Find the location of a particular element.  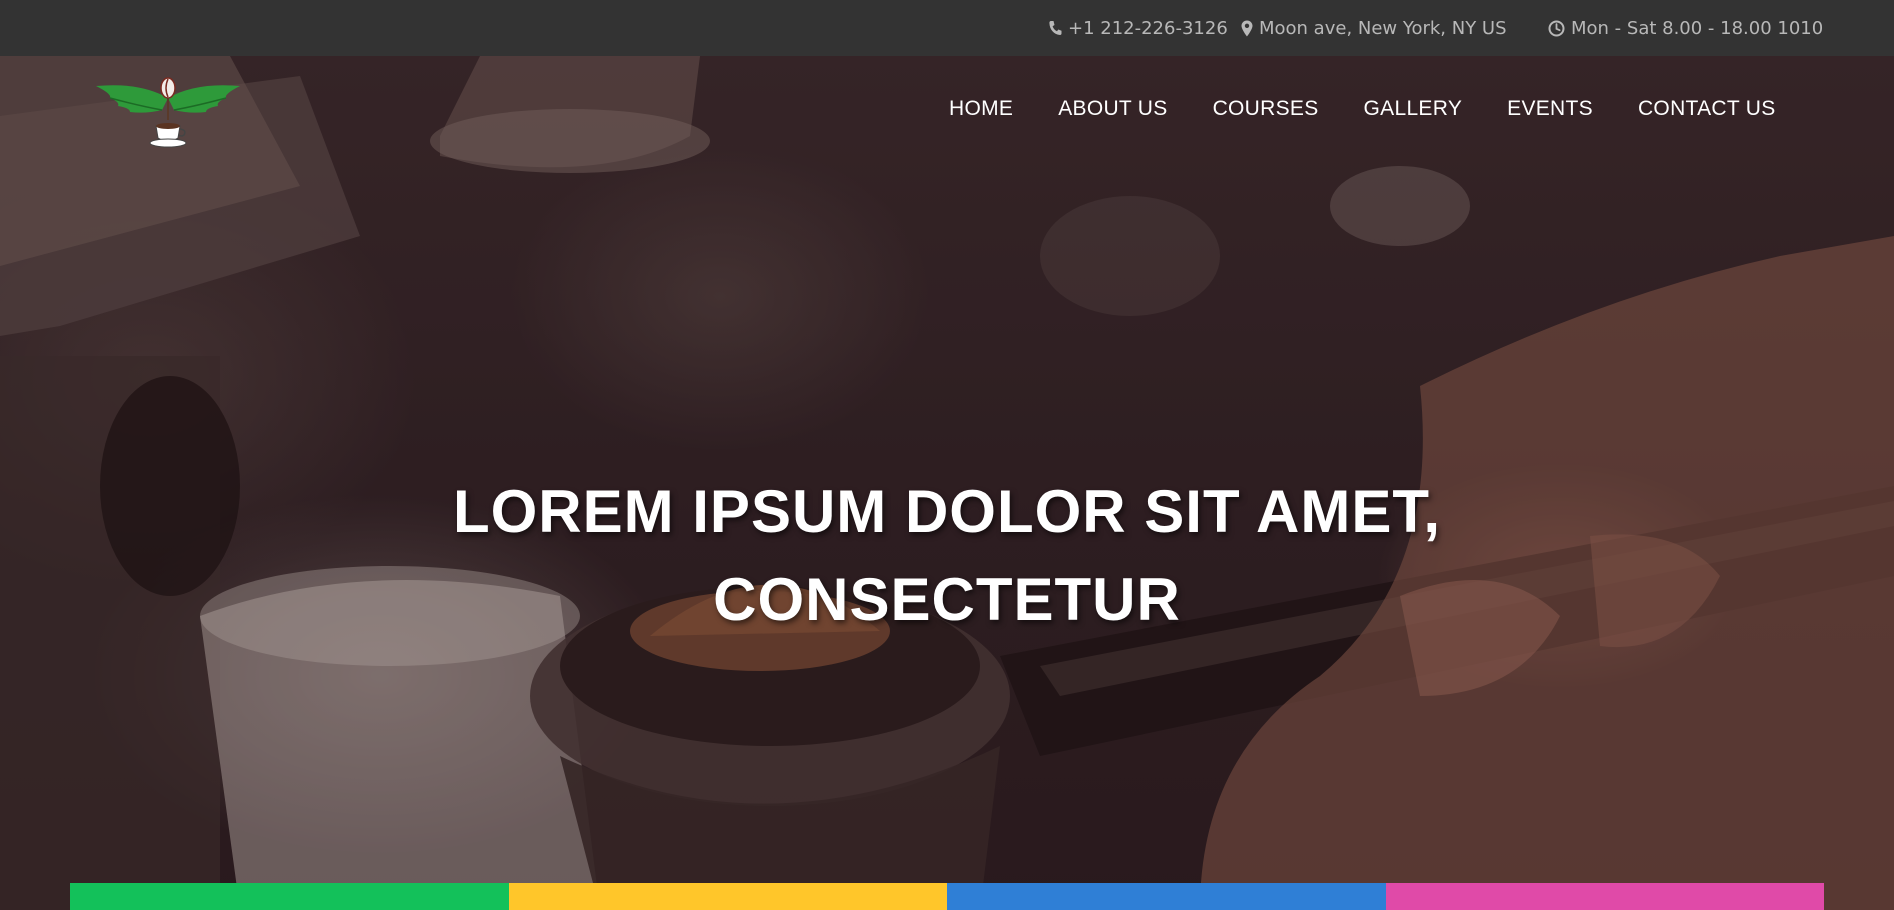

nav-gallery: GALLERY is located at coordinates (1413, 109).